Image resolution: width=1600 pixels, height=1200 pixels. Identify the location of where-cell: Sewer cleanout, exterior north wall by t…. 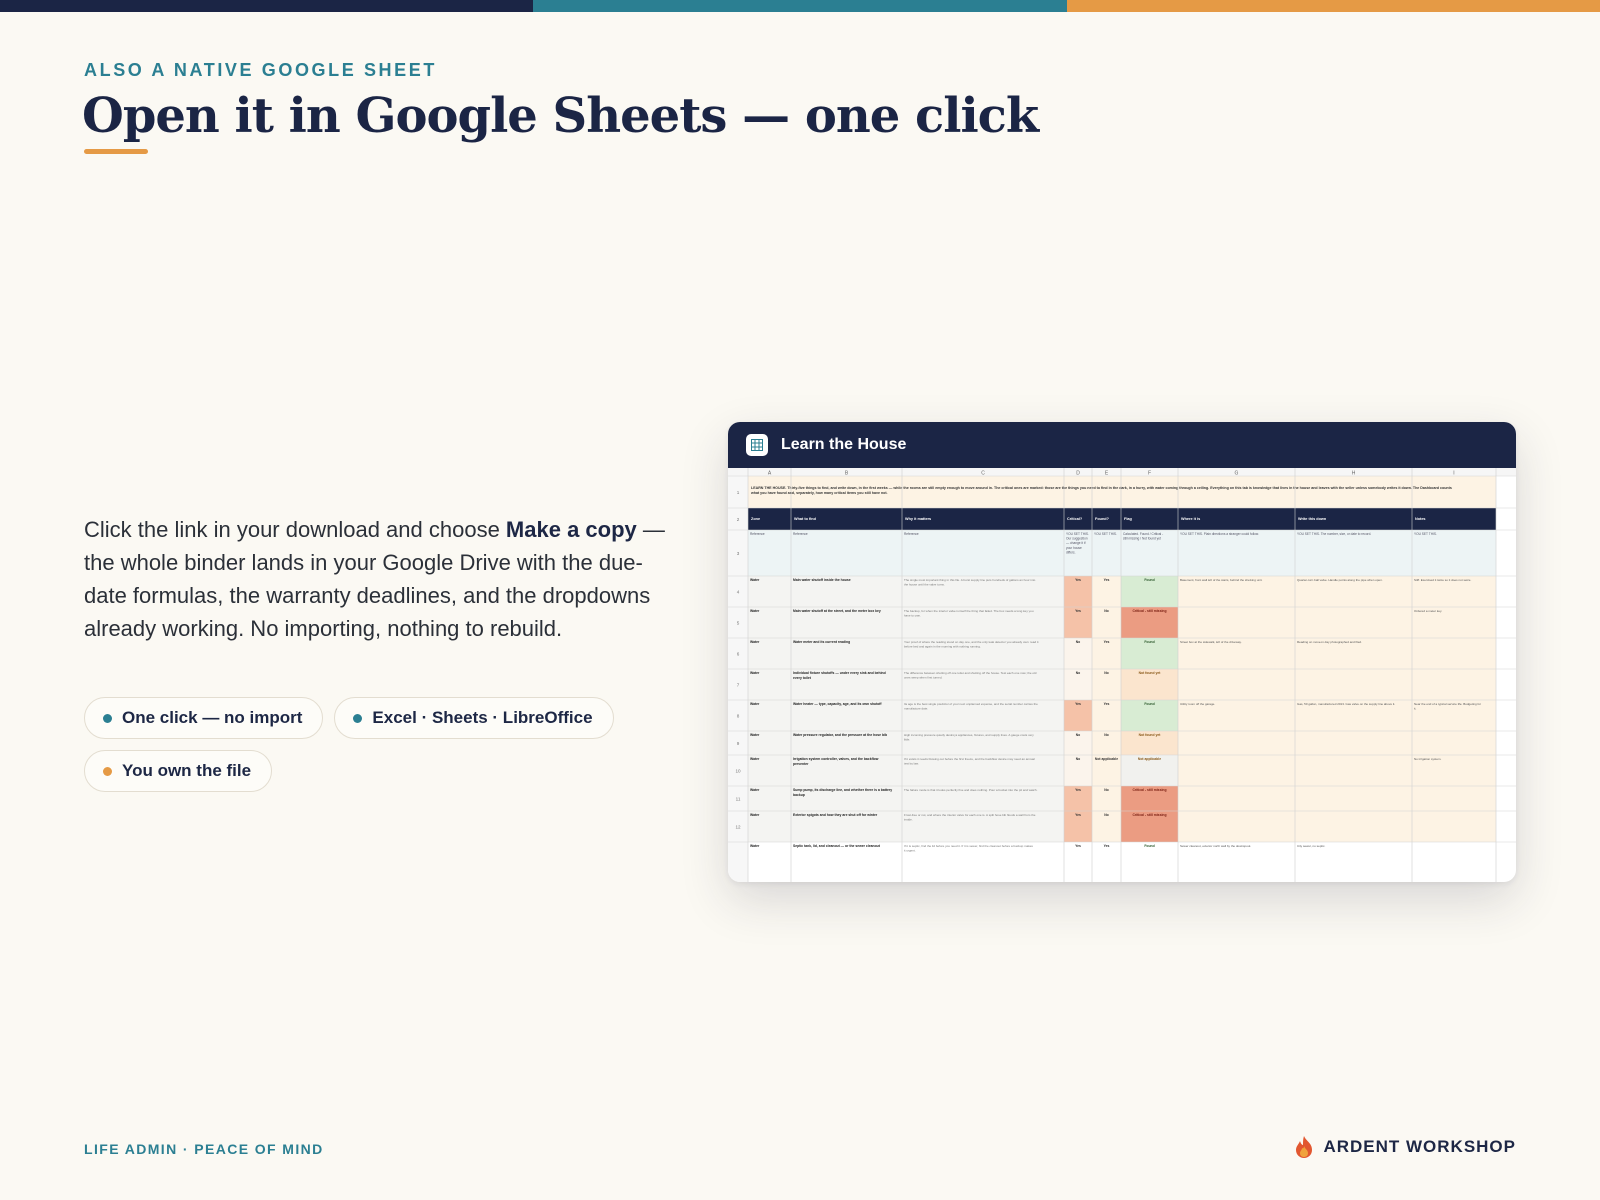
(1215, 846).